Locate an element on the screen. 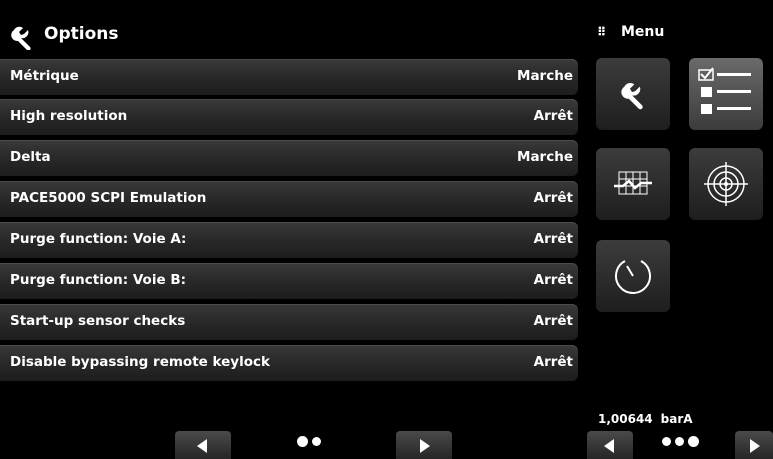  option-label: Purge function: Voie B: is located at coordinates (98, 280).